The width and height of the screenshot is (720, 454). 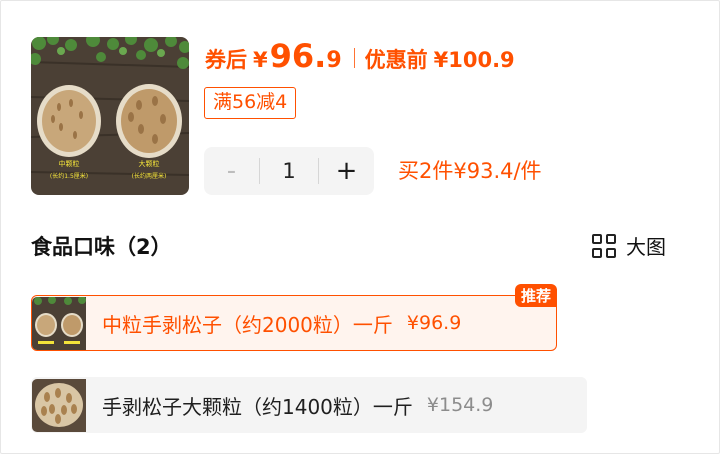 I want to click on quantity-input: 1, so click(x=289, y=171).